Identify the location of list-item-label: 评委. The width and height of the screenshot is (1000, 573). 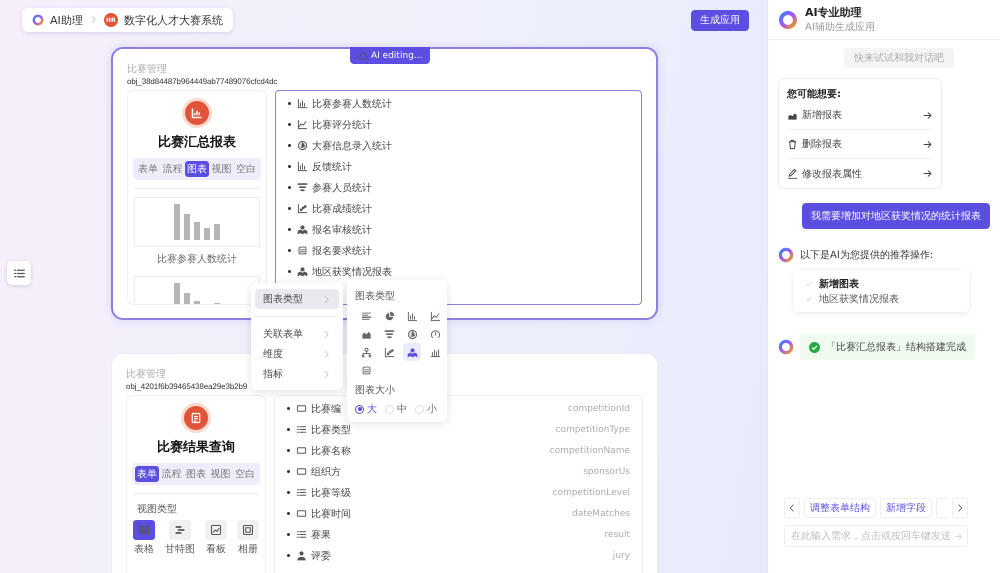
(321, 555).